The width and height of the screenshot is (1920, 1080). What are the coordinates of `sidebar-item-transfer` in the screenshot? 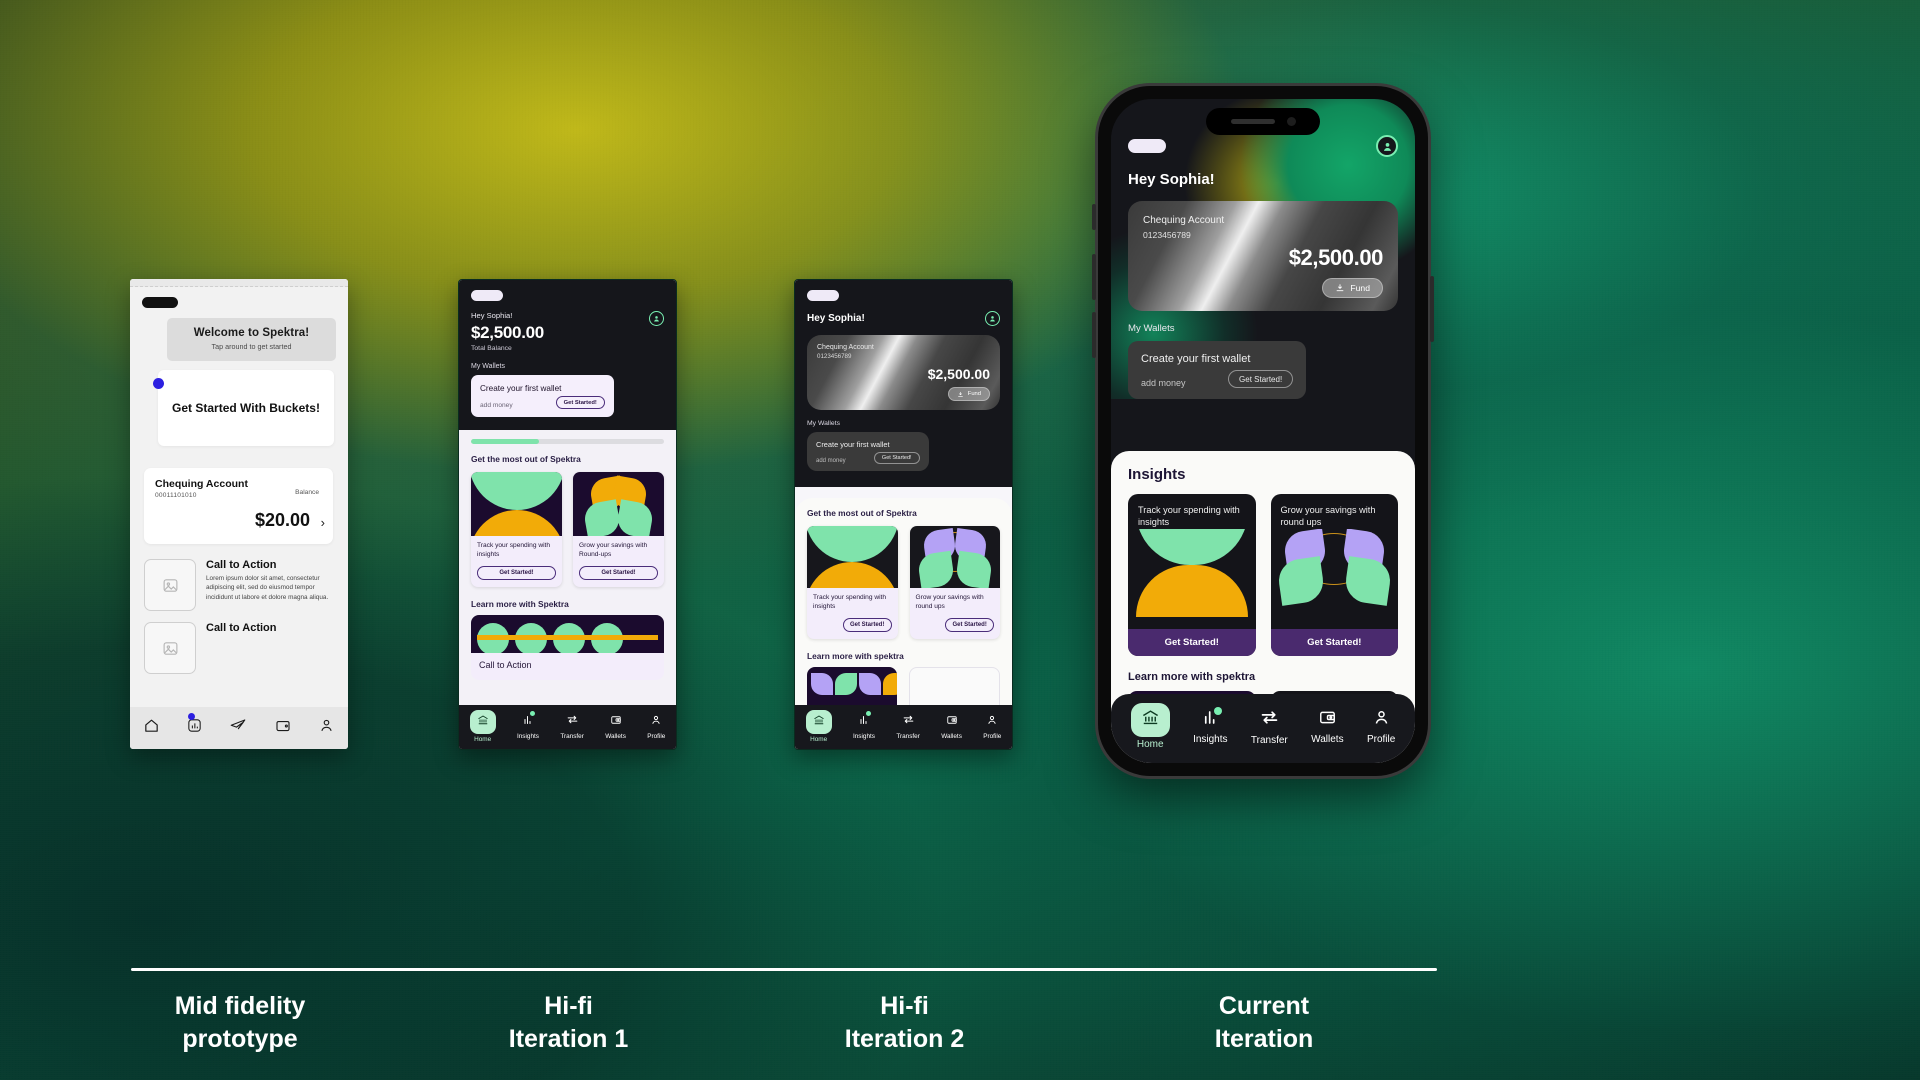 It's located at (238, 728).